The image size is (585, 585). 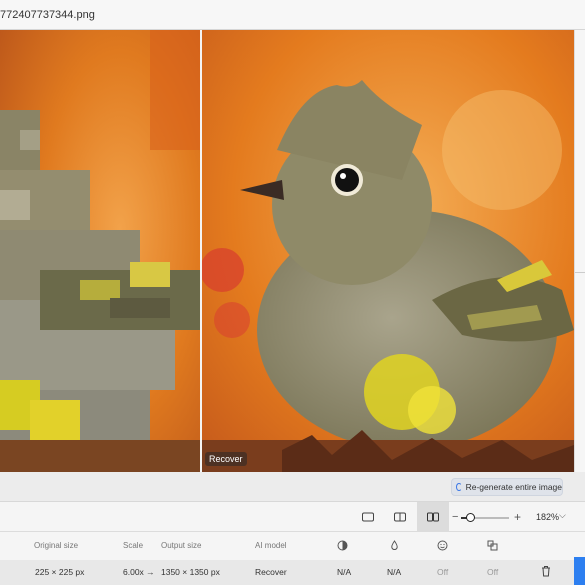 What do you see at coordinates (443, 572) in the screenshot?
I see `cell-face: Off` at bounding box center [443, 572].